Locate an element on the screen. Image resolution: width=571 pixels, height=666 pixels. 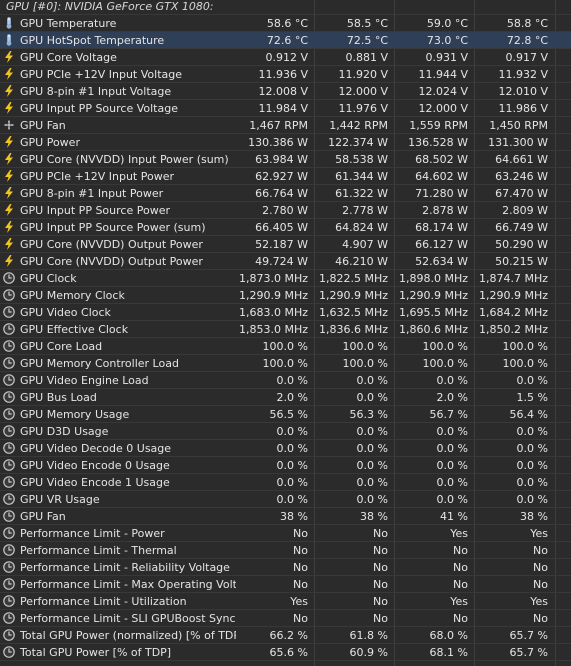
sensor-label: GPU Core Load is located at coordinates (61, 346).